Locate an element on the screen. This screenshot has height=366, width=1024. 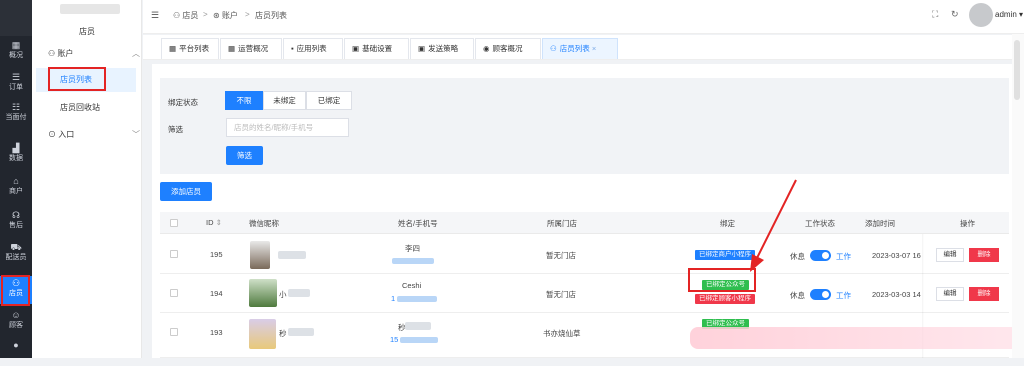
tab-basic-settings: ▣ 基础设置 is located at coordinates (376, 48).